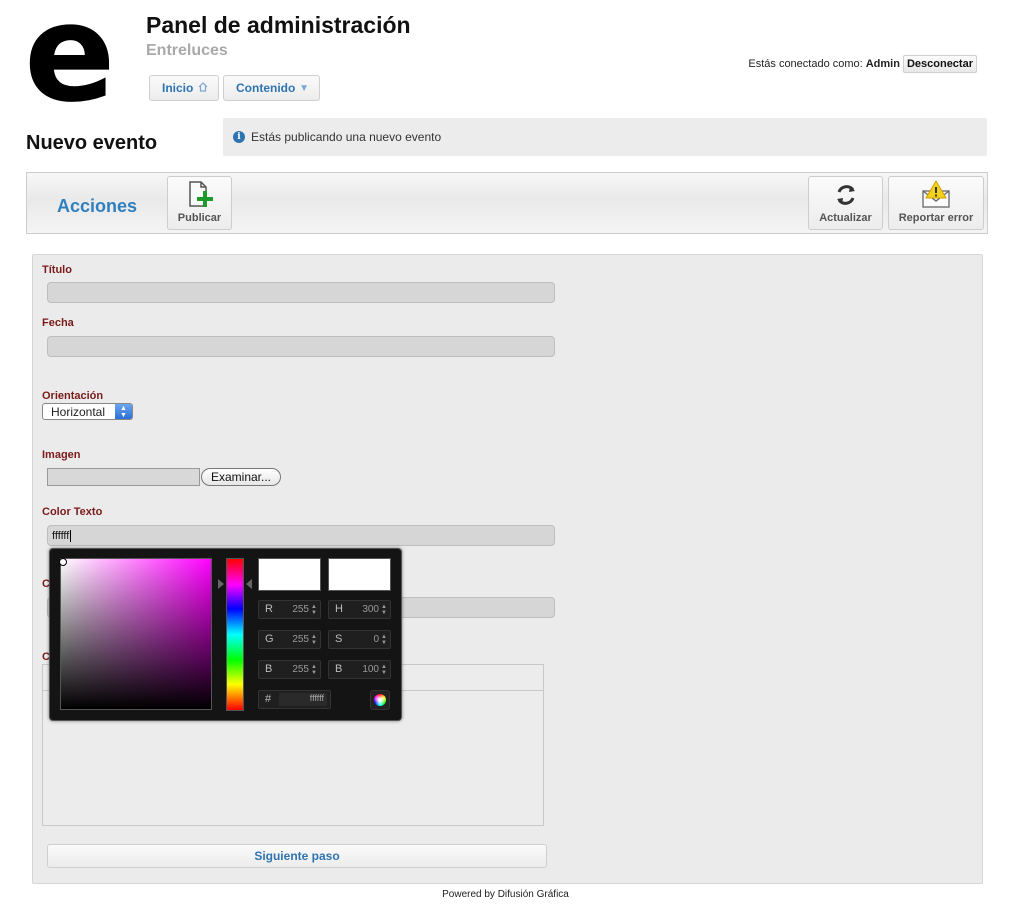  Describe the element at coordinates (339, 609) in the screenshot. I see `hue-key: H` at that location.